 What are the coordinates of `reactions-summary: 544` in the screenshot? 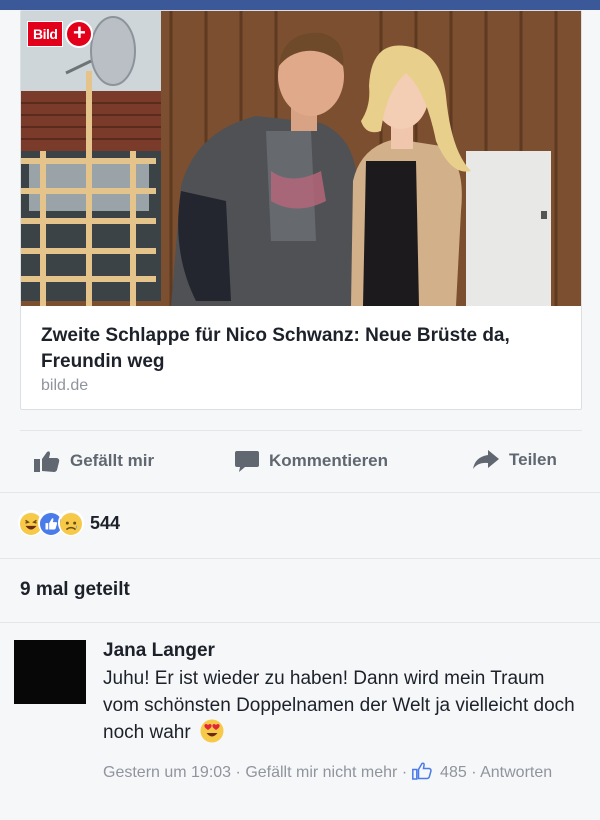 It's located at (69, 523).